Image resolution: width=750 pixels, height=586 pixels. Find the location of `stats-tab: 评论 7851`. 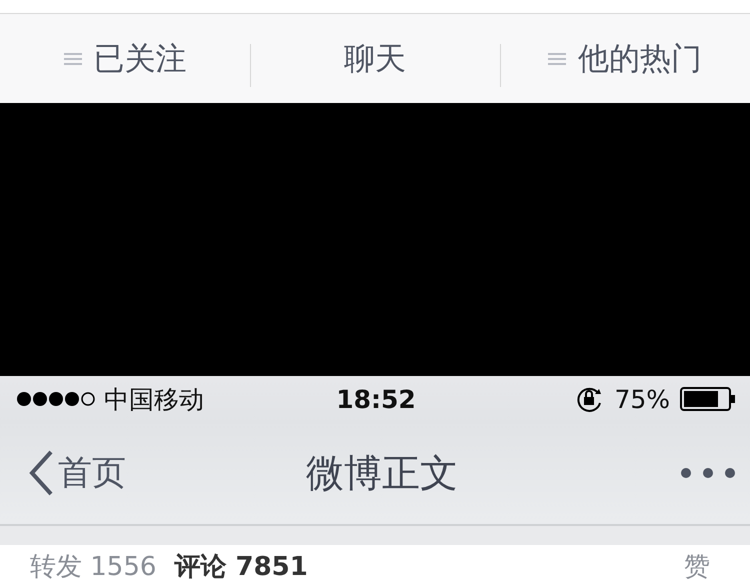

stats-tab: 评论 7851 is located at coordinates (241, 567).